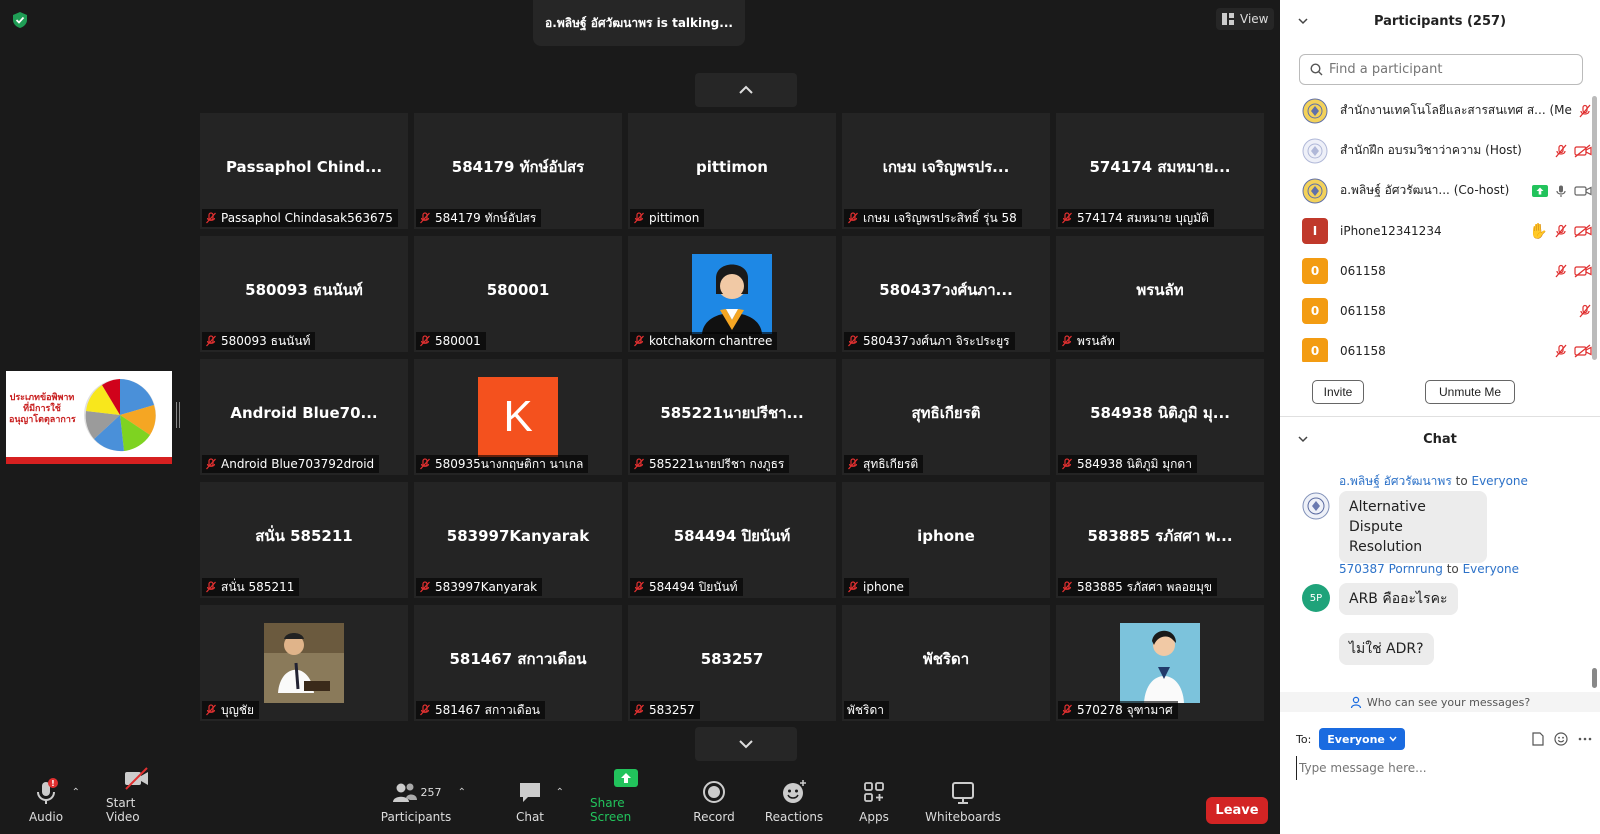  Describe the element at coordinates (76, 792) in the screenshot. I see `audio-options-caret: ⌃` at that location.